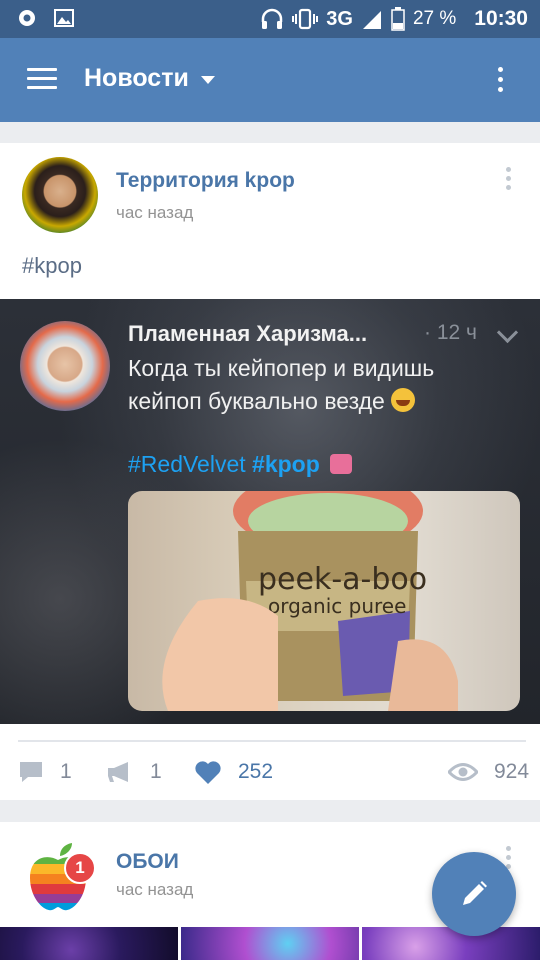  I want to click on comment-icon, so click(31, 772).